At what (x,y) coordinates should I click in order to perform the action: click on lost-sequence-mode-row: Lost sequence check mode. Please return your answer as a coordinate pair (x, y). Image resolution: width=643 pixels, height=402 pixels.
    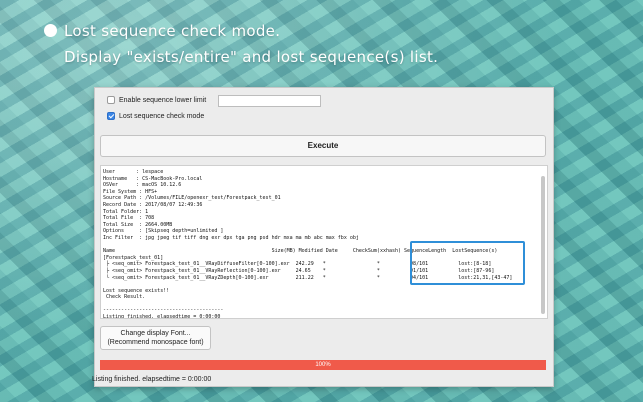
    Looking at the image, I should click on (155, 116).